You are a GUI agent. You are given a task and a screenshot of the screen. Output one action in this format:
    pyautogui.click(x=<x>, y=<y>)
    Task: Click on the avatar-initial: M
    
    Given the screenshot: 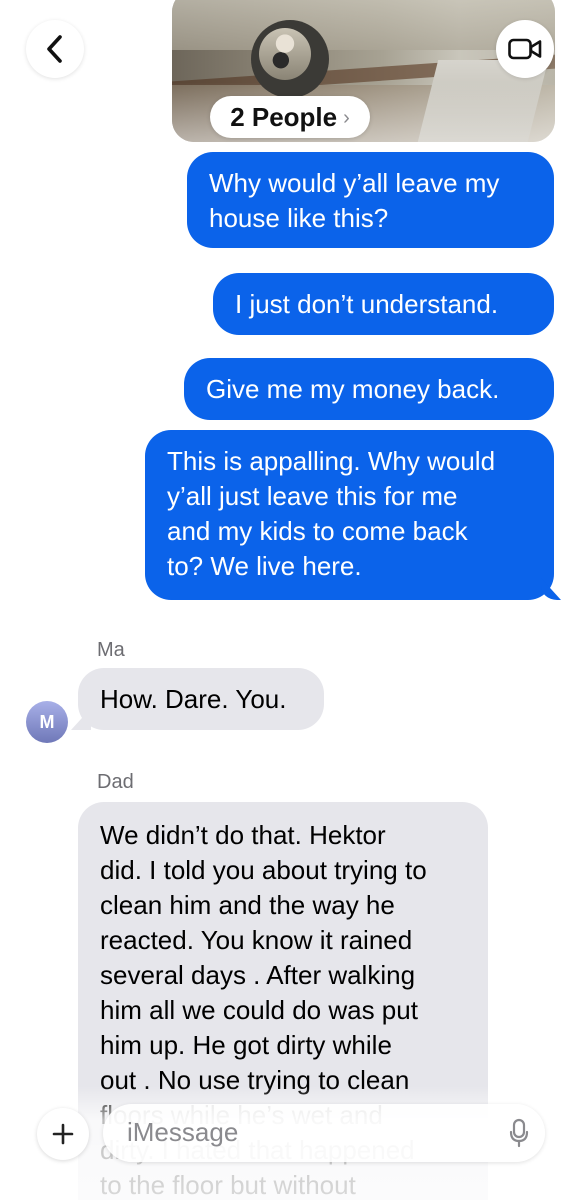 What is the action you would take?
    pyautogui.click(x=47, y=721)
    